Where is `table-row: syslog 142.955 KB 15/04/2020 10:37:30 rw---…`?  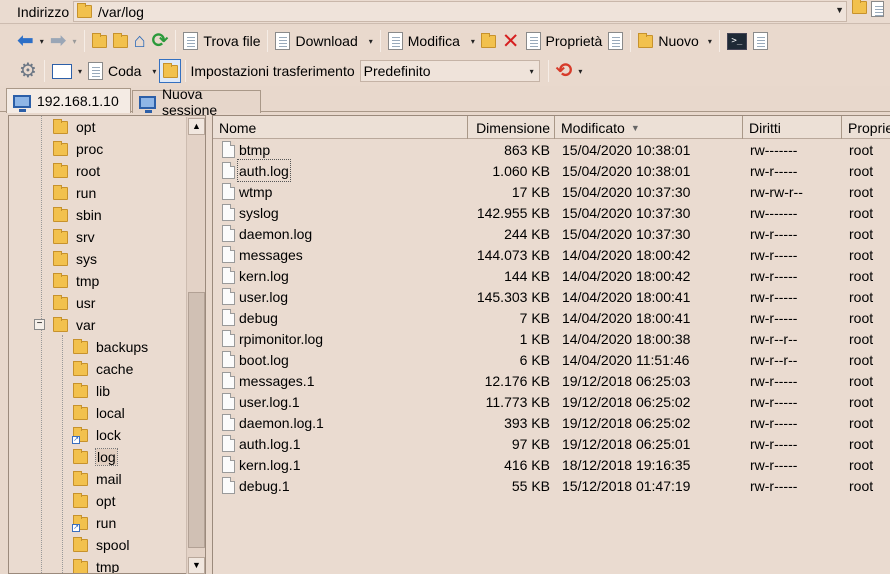
table-row: syslog 142.955 KB 15/04/2020 10:37:30 rw---… is located at coordinates (551, 212).